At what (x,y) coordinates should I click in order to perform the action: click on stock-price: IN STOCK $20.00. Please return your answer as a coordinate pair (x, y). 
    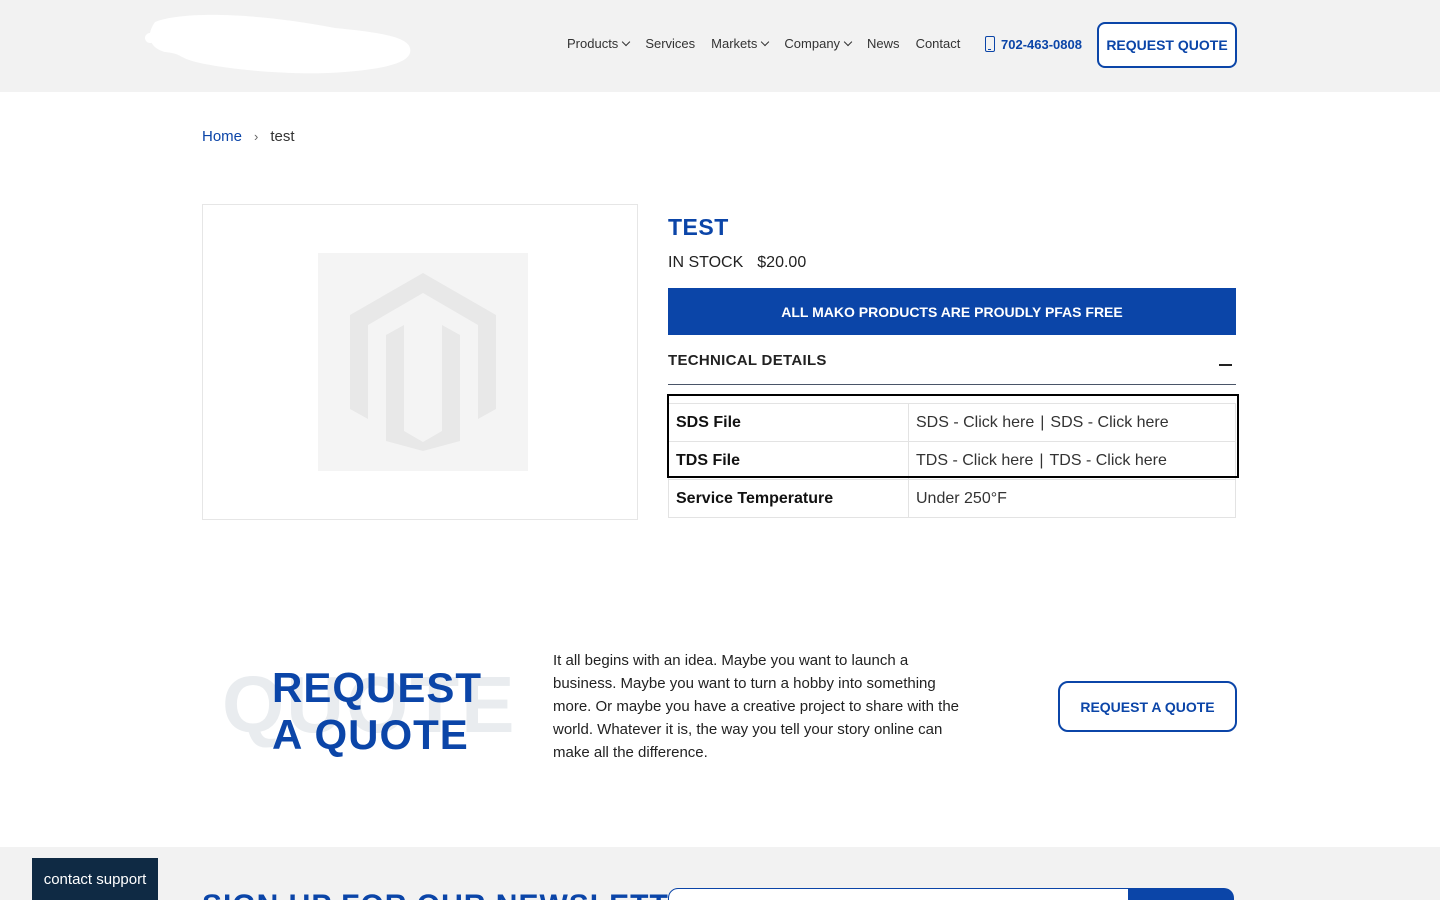
    Looking at the image, I should click on (737, 263).